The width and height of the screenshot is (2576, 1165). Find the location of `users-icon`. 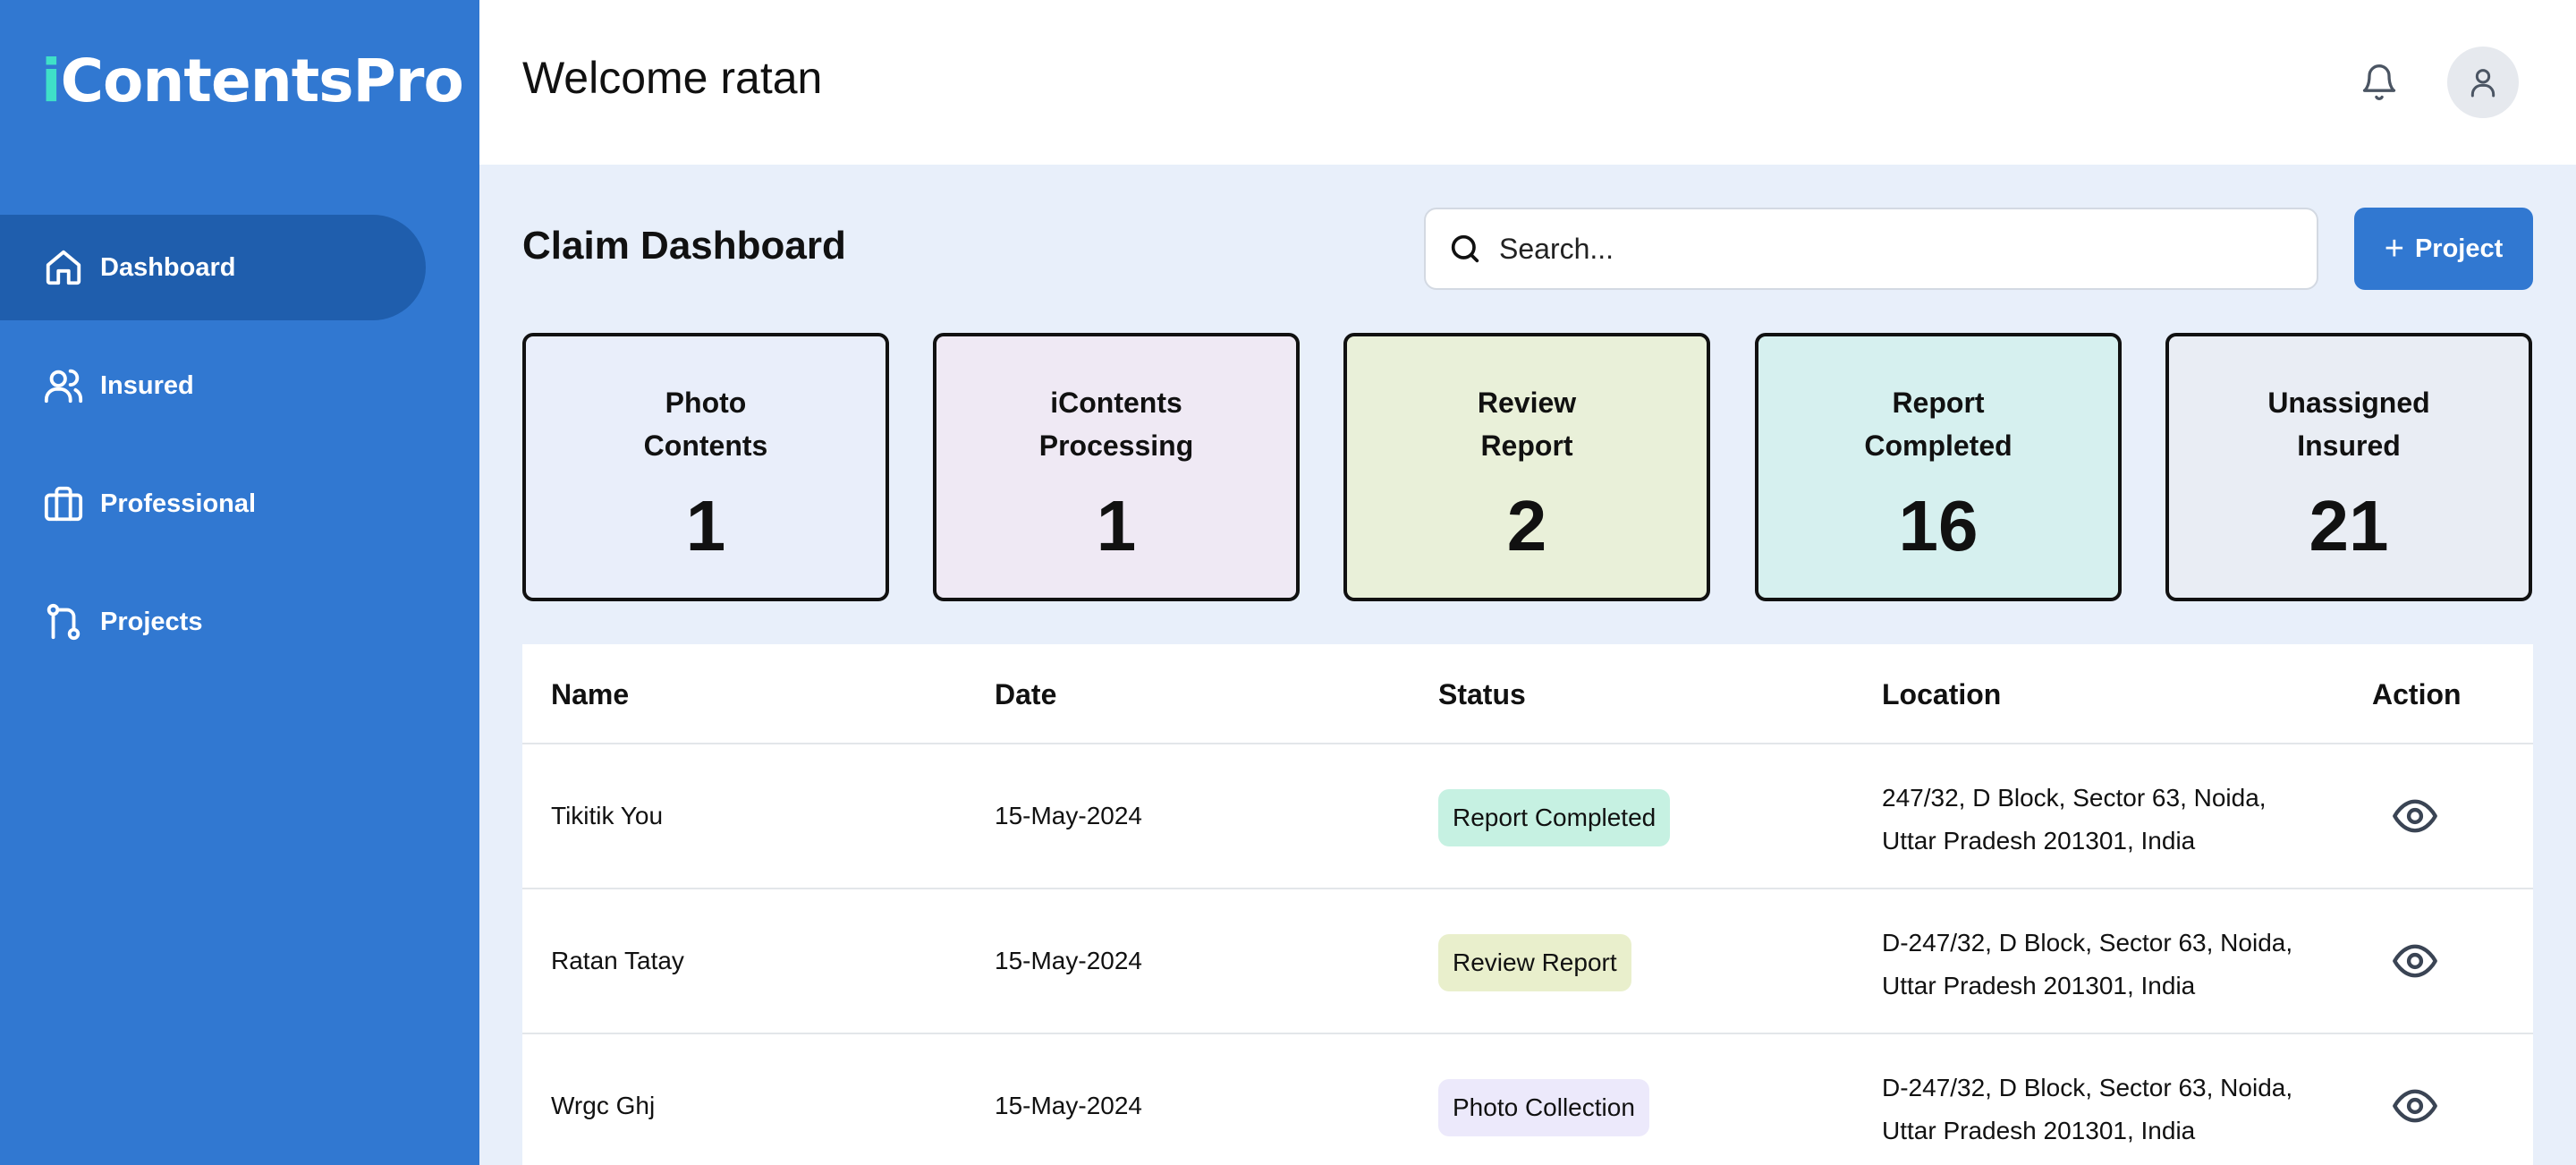

users-icon is located at coordinates (63, 386).